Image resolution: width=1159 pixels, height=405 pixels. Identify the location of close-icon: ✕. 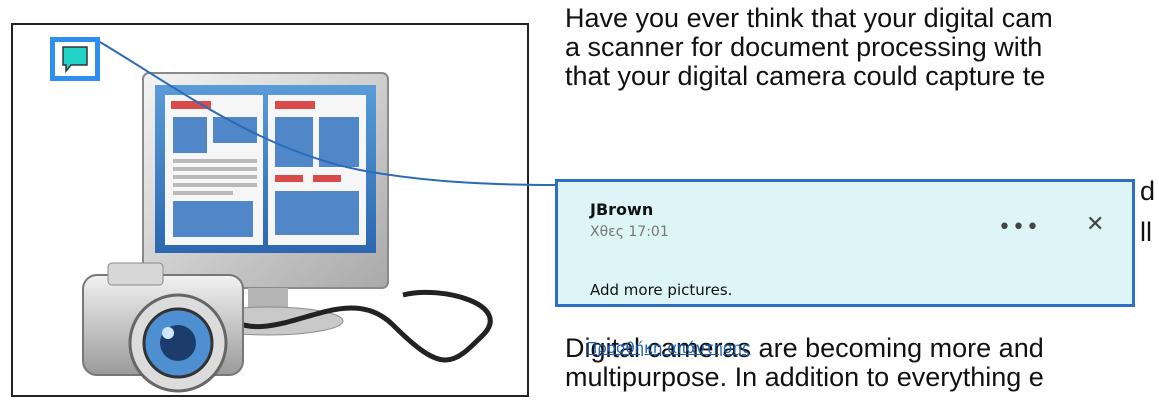
(1095, 225).